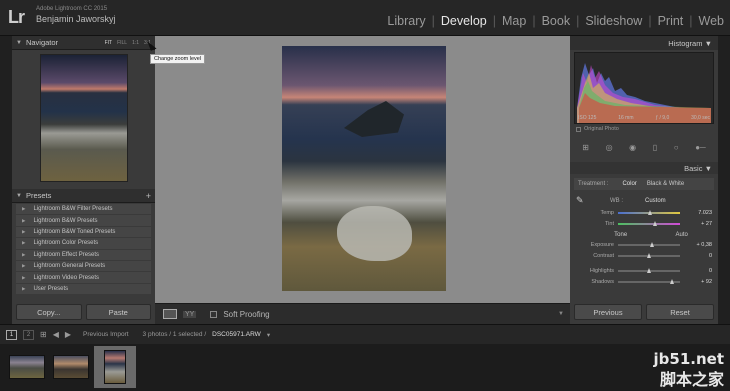 The height and width of the screenshot is (391, 730). Describe the element at coordinates (83, 196) in the screenshot. I see `presets-header: ▼ Presets +` at that location.